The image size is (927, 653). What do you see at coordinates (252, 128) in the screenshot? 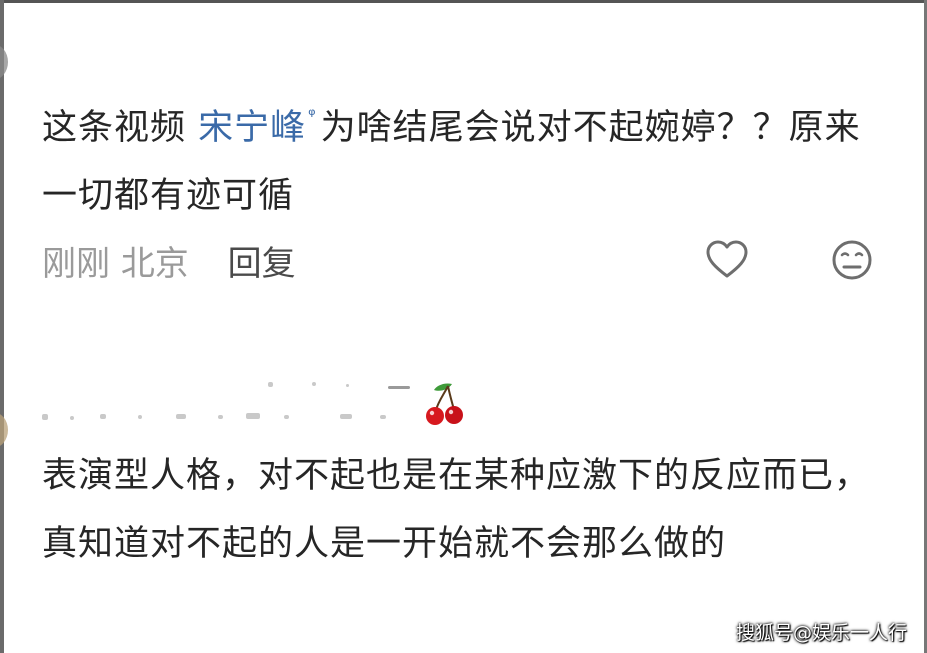
I see `user-mention-link: 宋宁峰` at bounding box center [252, 128].